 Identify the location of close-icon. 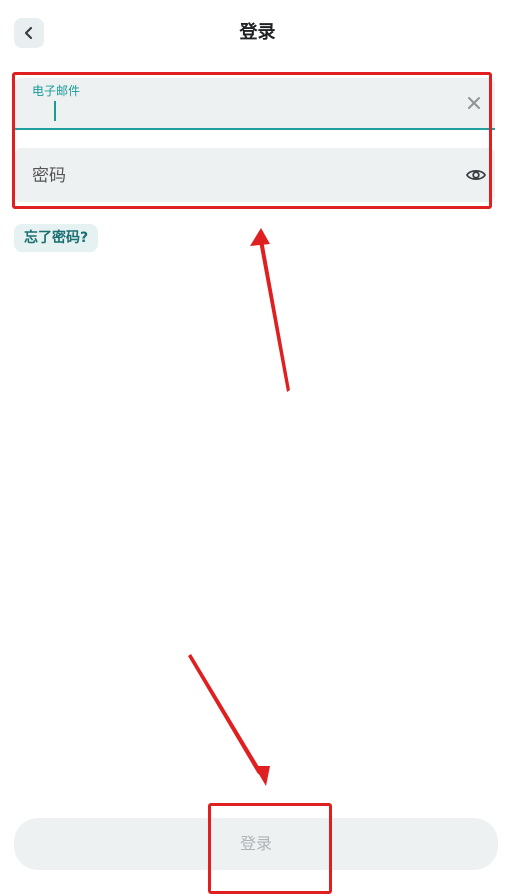
(474, 103).